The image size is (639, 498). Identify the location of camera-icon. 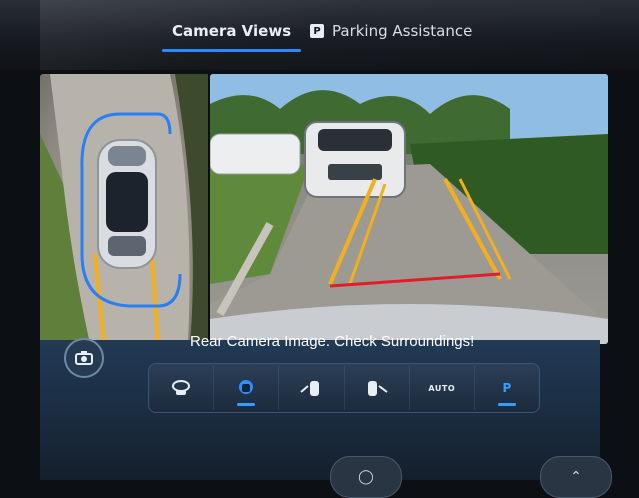
(84, 358).